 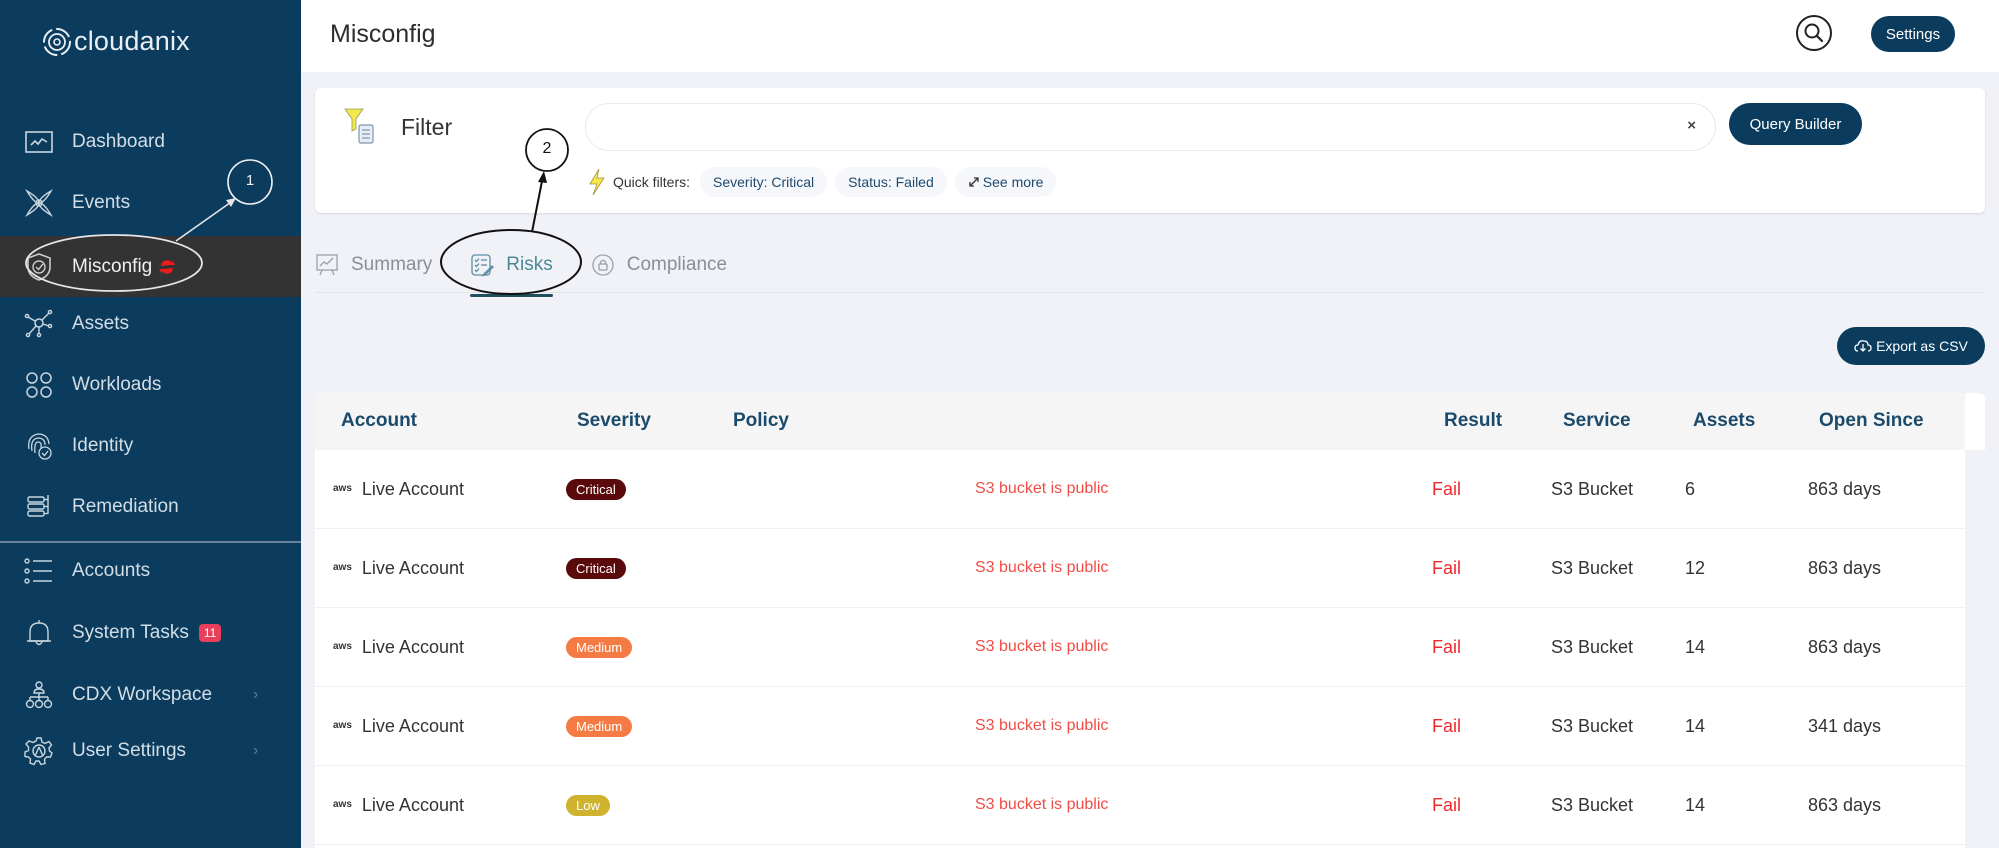 What do you see at coordinates (974, 182) in the screenshot?
I see `expand-icon` at bounding box center [974, 182].